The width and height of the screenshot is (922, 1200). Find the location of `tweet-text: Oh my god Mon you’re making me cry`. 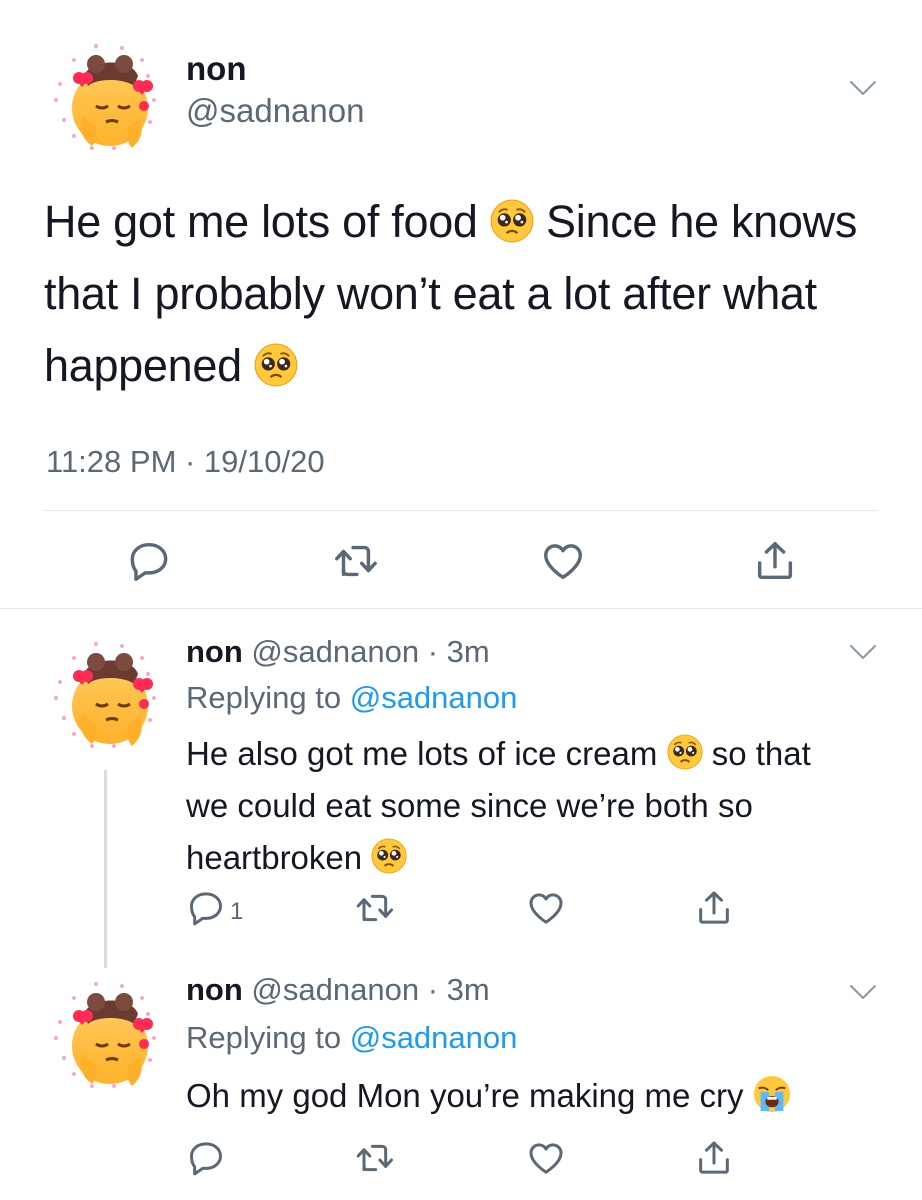

tweet-text: Oh my god Mon you’re making me cry is located at coordinates (521, 1096).